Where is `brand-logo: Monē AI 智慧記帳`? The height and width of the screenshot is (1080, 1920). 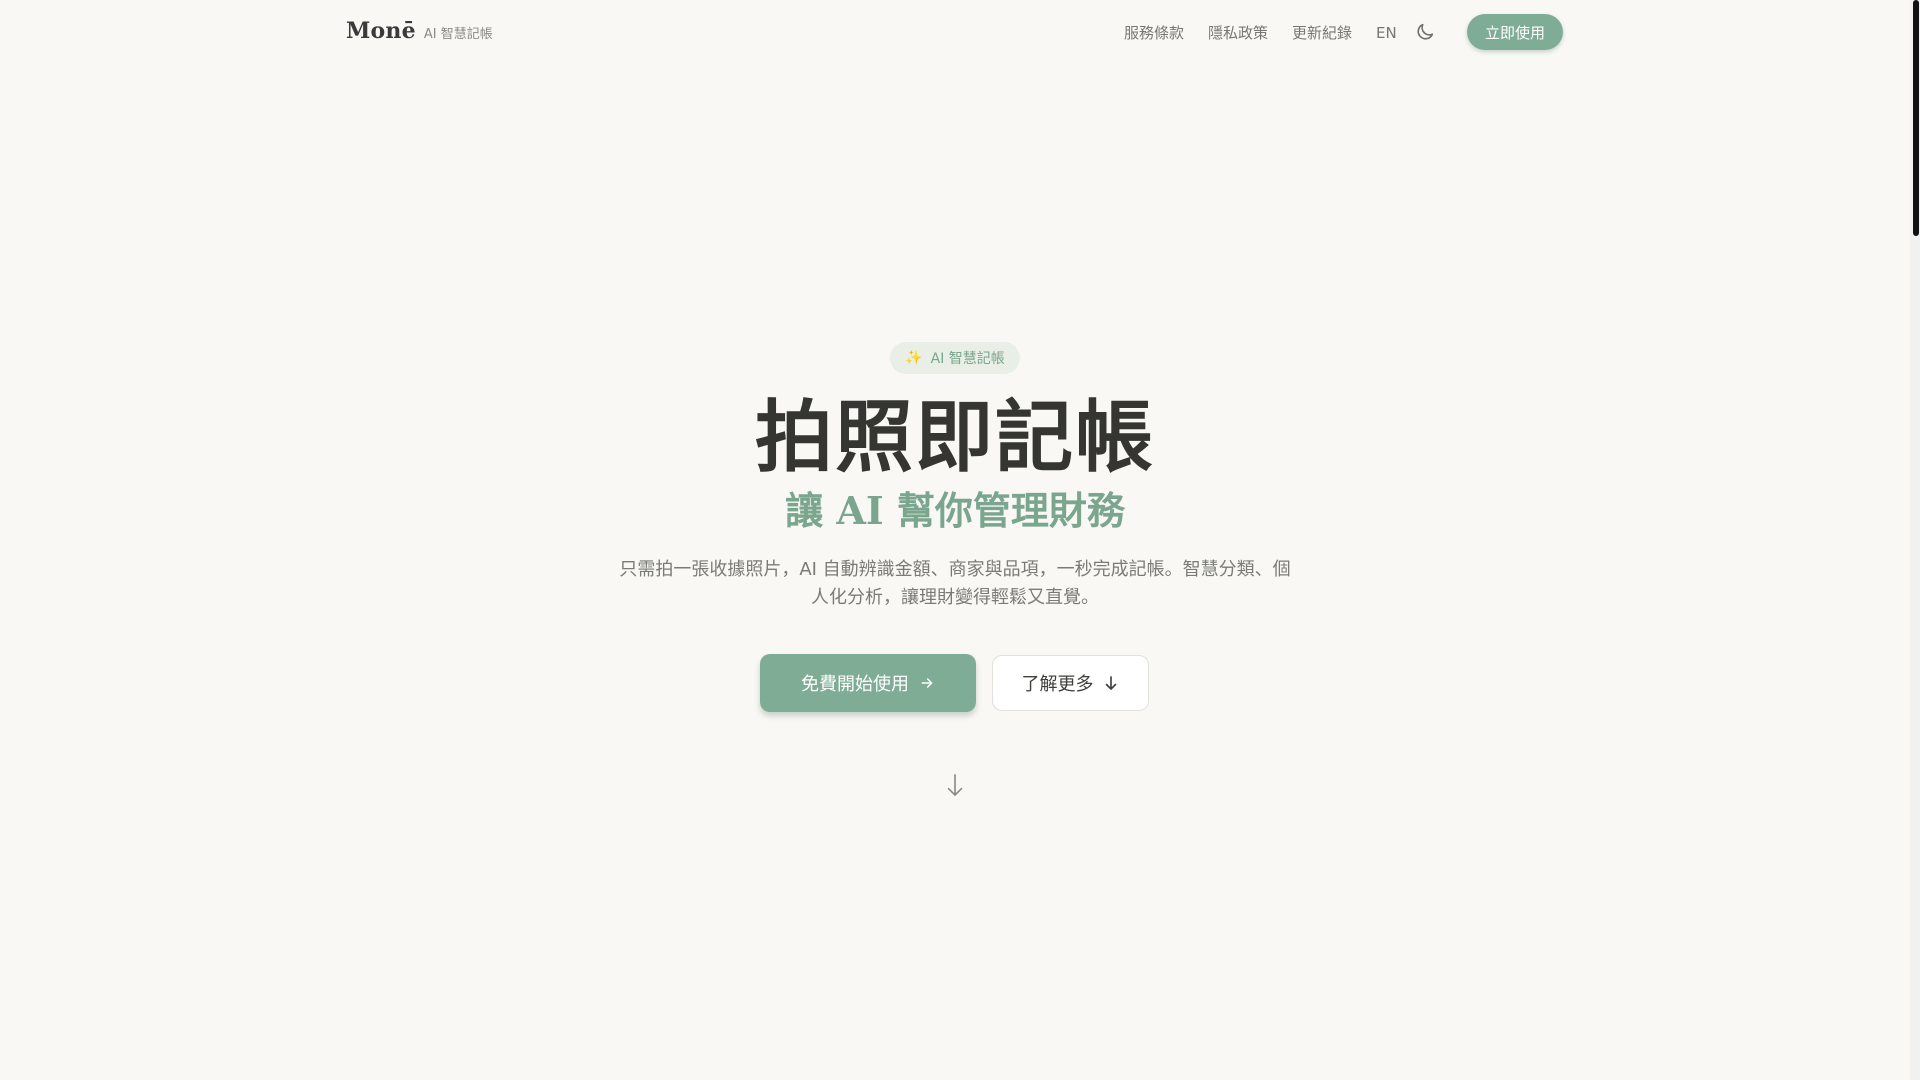
brand-logo: Monē AI 智慧記帳 is located at coordinates (419, 31).